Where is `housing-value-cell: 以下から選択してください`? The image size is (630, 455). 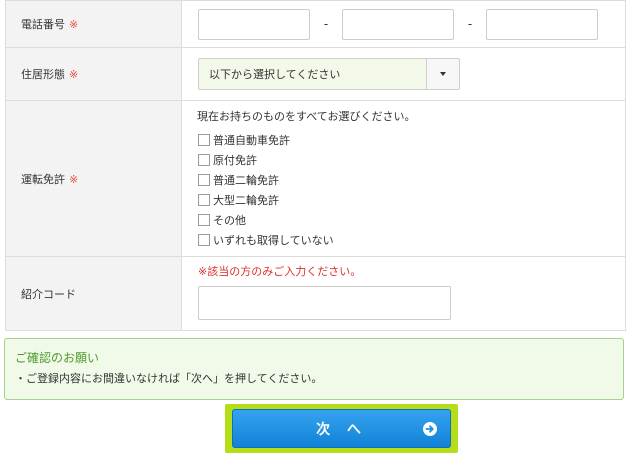
housing-value-cell: 以下から選択してください is located at coordinates (403, 74).